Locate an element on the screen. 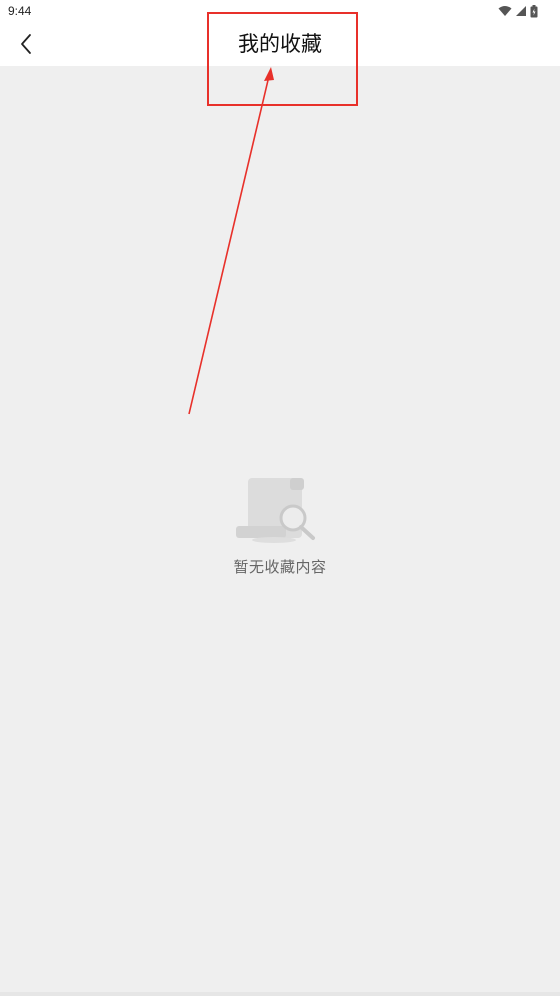 The image size is (560, 996). empty-message: 暂无收藏内容 is located at coordinates (280, 567).